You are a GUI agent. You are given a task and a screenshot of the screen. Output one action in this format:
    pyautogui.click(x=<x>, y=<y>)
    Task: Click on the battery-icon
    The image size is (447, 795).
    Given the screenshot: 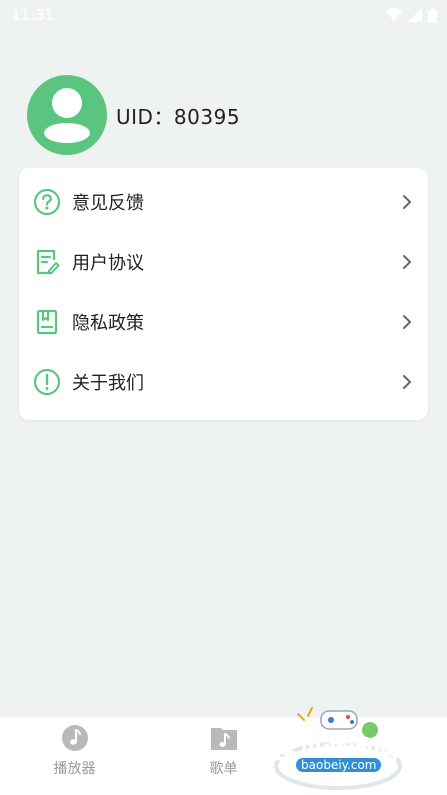 What is the action you would take?
    pyautogui.click(x=432, y=15)
    